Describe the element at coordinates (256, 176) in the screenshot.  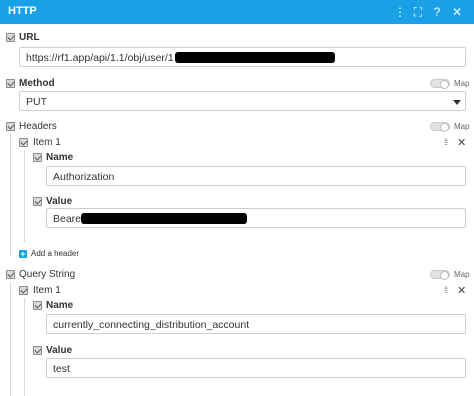
I see `header-name-input: Authorization` at that location.